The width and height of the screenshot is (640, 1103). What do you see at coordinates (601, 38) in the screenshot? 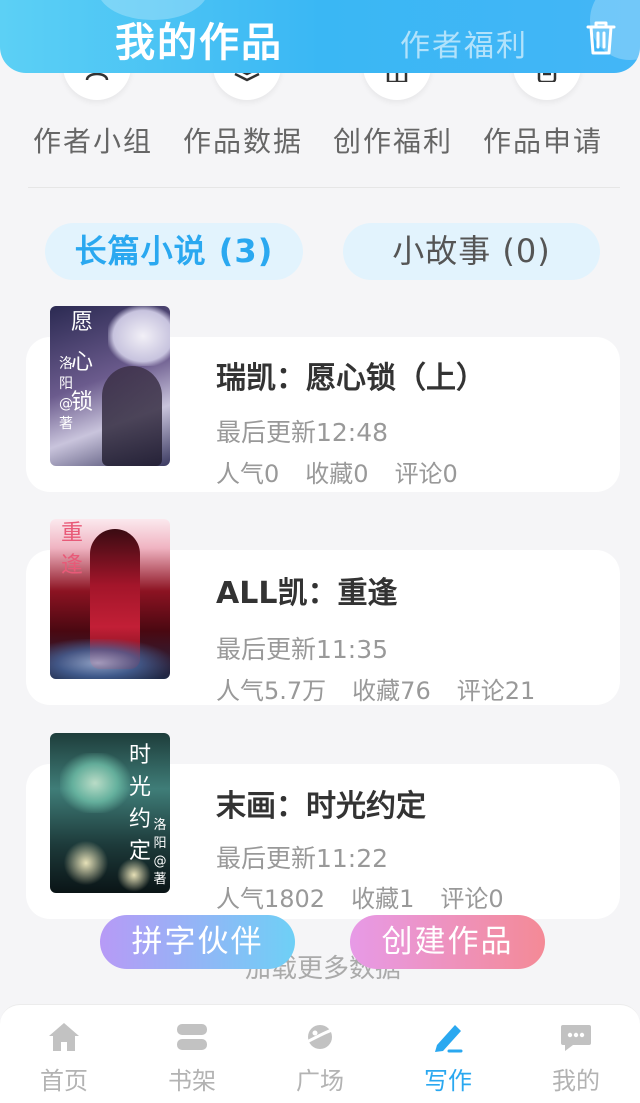
I see `trash-icon` at bounding box center [601, 38].